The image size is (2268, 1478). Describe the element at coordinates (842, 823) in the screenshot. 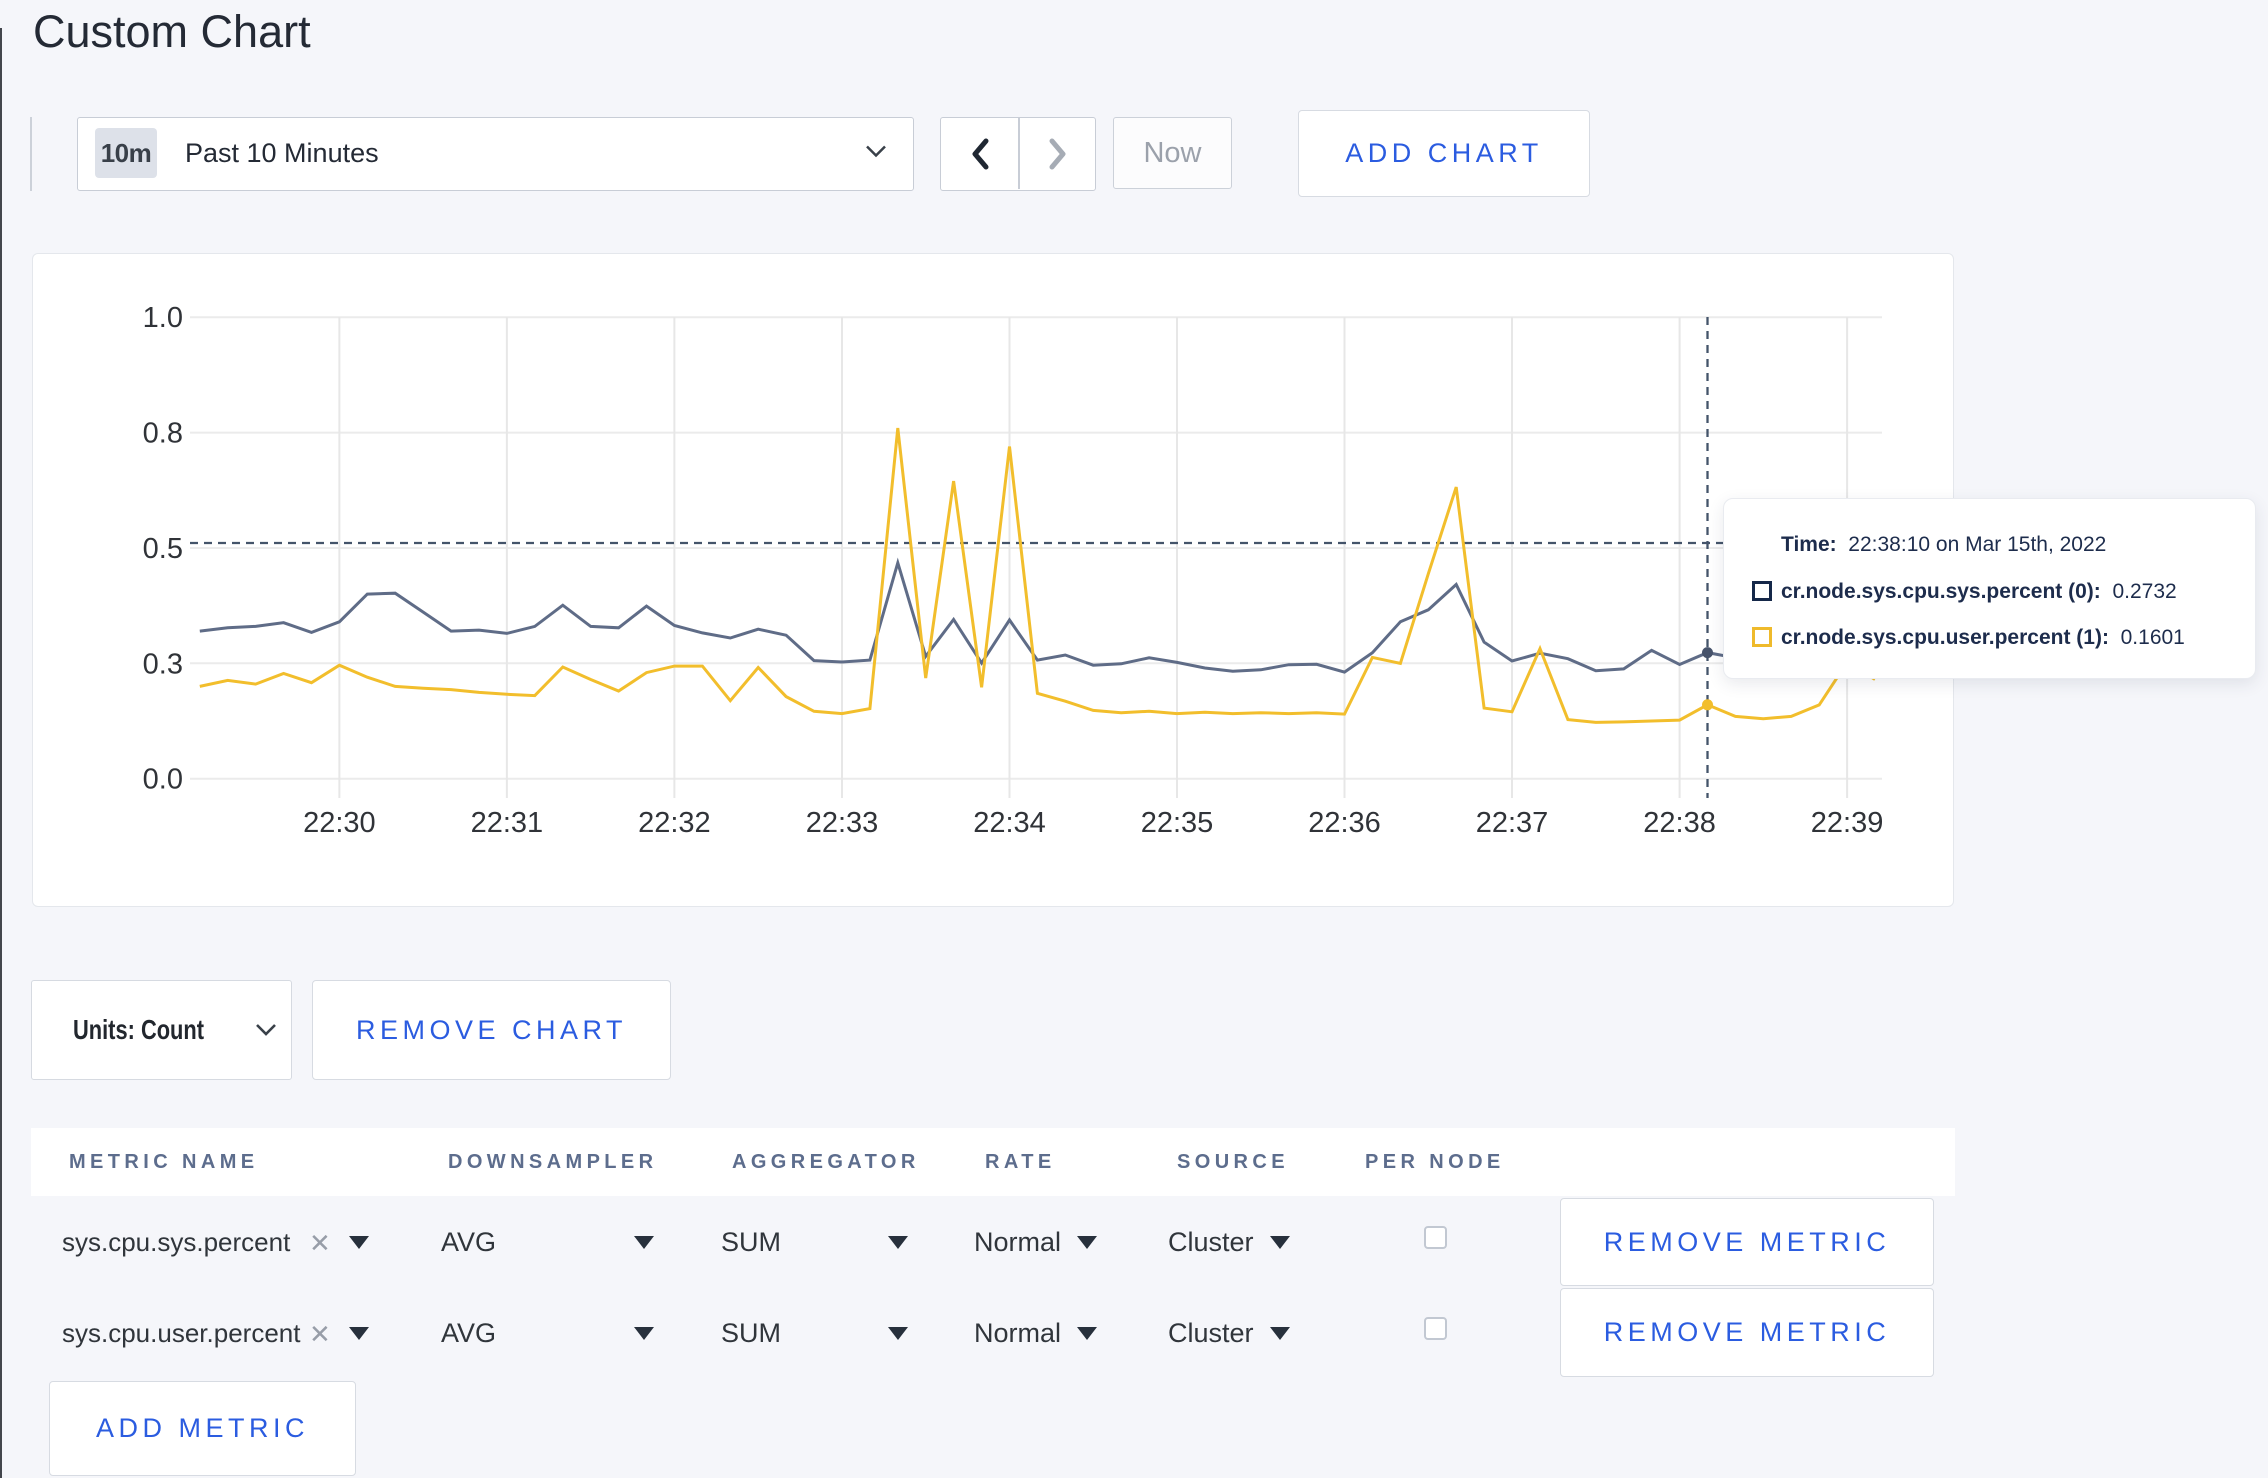

I see `svg-text: 22:33` at that location.